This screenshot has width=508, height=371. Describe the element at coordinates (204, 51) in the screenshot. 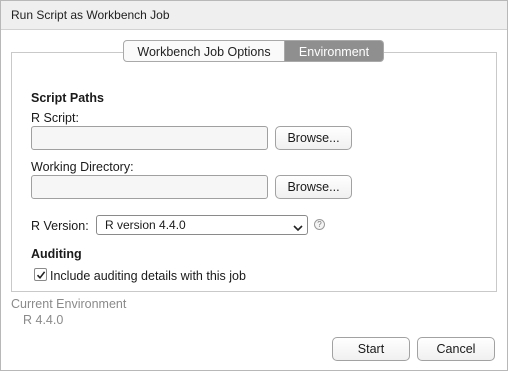

I see `tab-workbench-job-options: Workbench Job Options` at that location.